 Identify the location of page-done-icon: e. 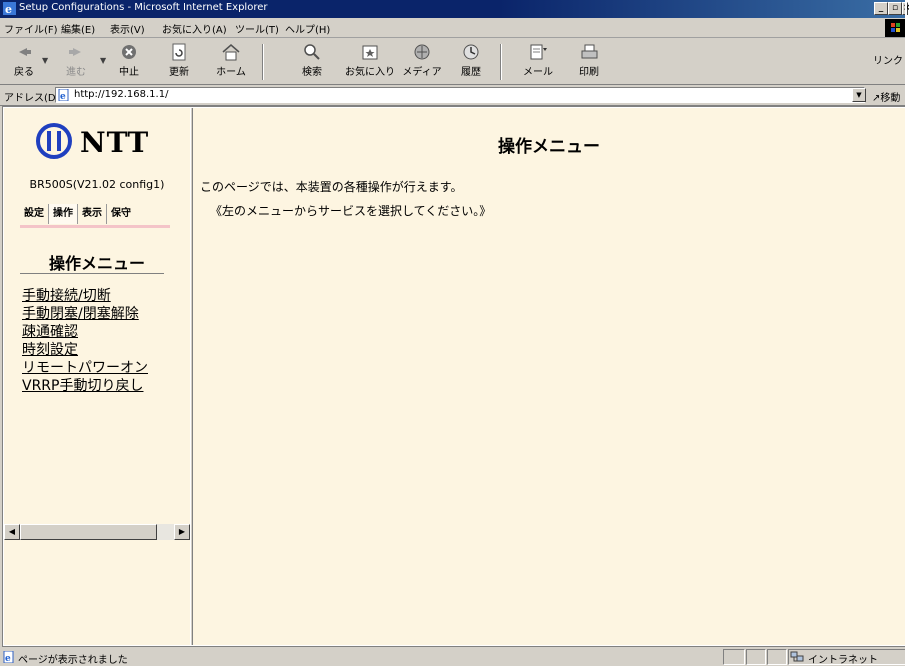
(8, 657).